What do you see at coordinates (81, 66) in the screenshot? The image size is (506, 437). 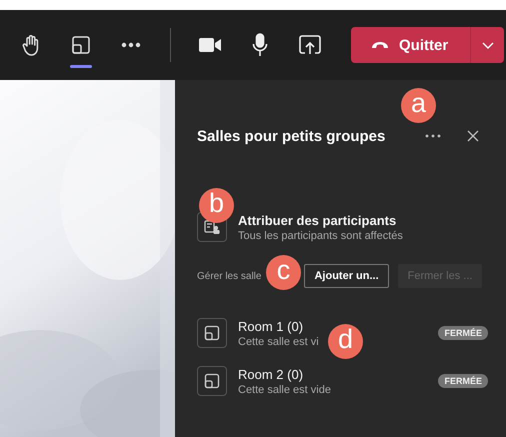 I see `selected-underline` at bounding box center [81, 66].